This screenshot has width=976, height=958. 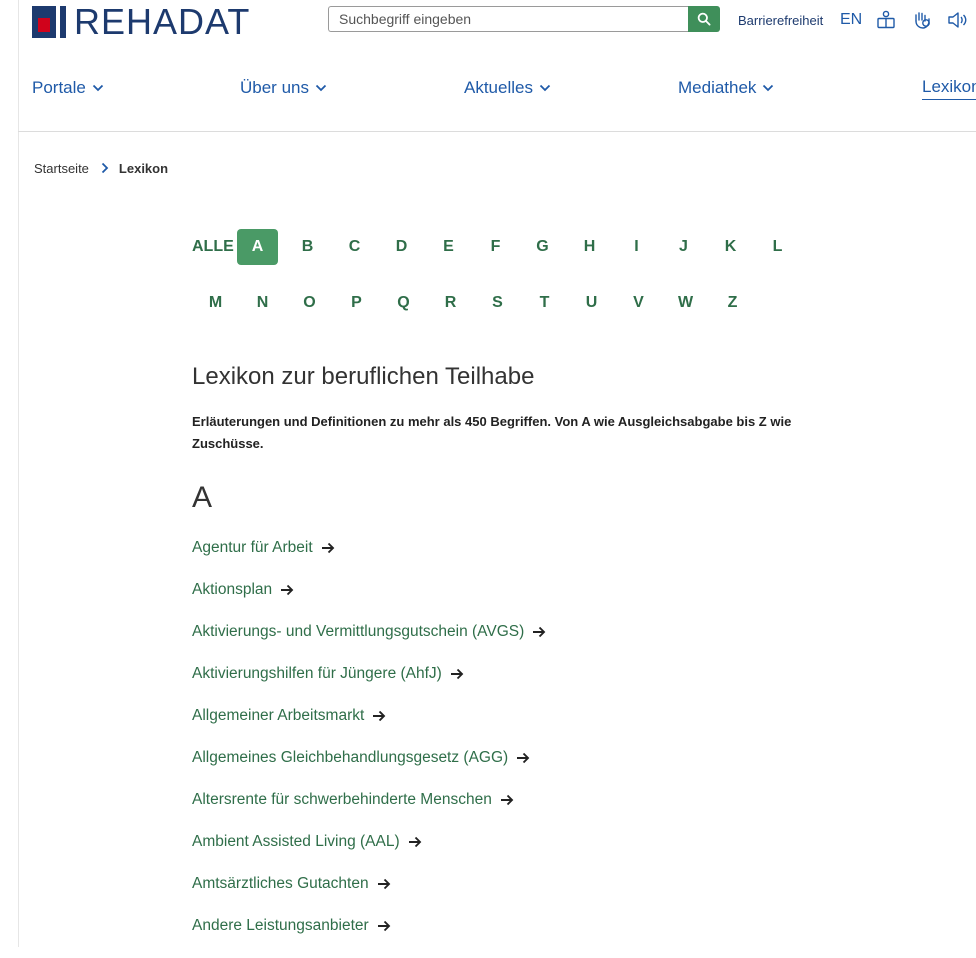 What do you see at coordinates (61, 168) in the screenshot?
I see `breadcrumb-home-link: Startseite` at bounding box center [61, 168].